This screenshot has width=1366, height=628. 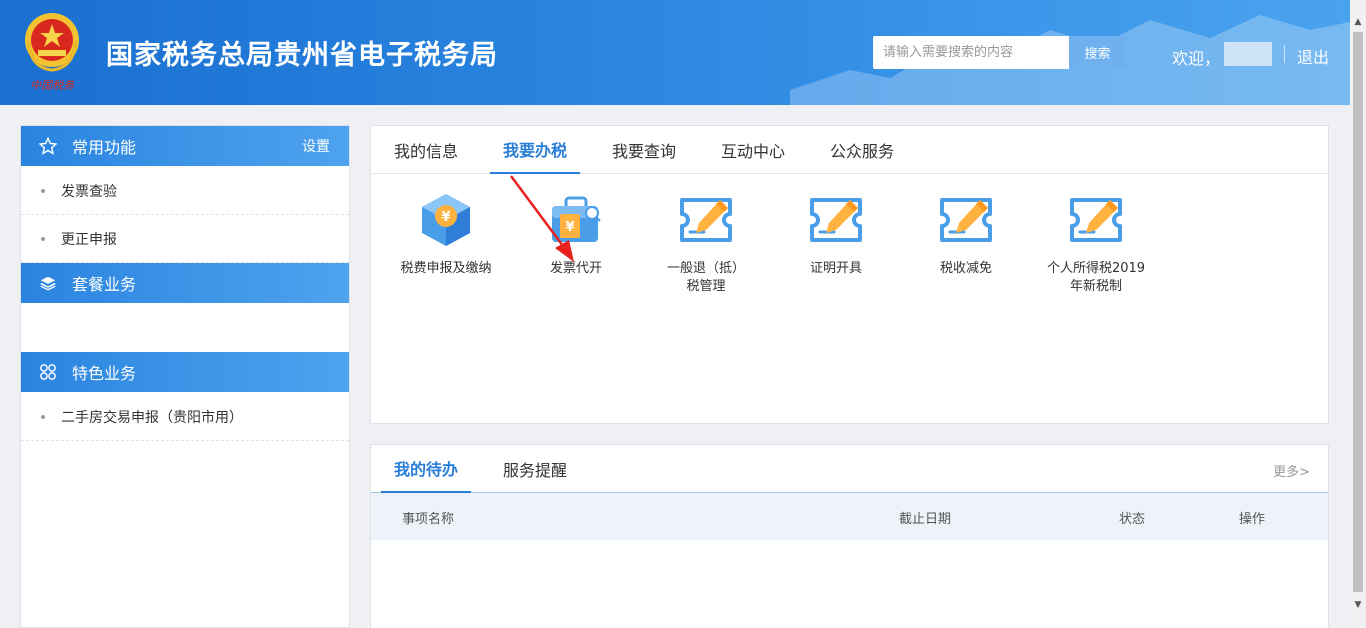 What do you see at coordinates (575, 268) in the screenshot?
I see `func-label: 发票代开` at bounding box center [575, 268].